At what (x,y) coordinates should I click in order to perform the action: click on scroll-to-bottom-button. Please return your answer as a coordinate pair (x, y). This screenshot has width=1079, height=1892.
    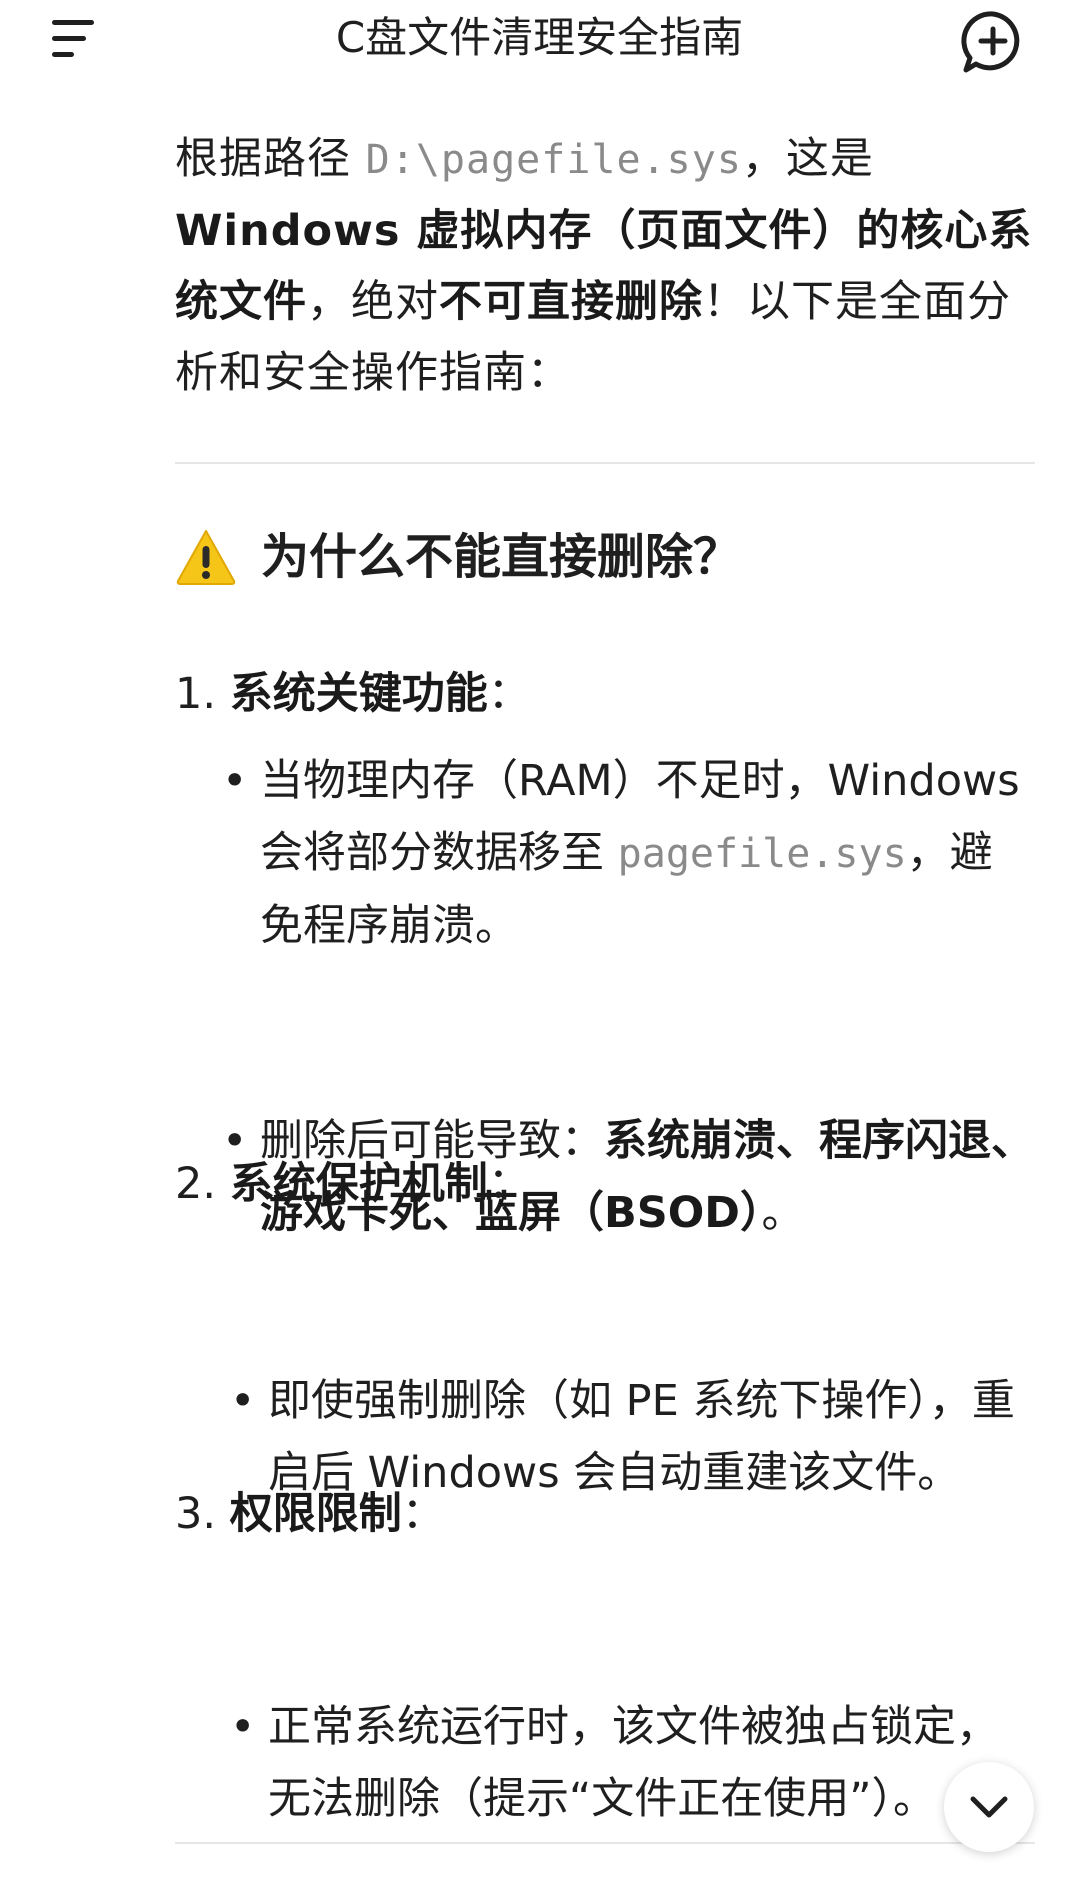
    Looking at the image, I should click on (989, 1807).